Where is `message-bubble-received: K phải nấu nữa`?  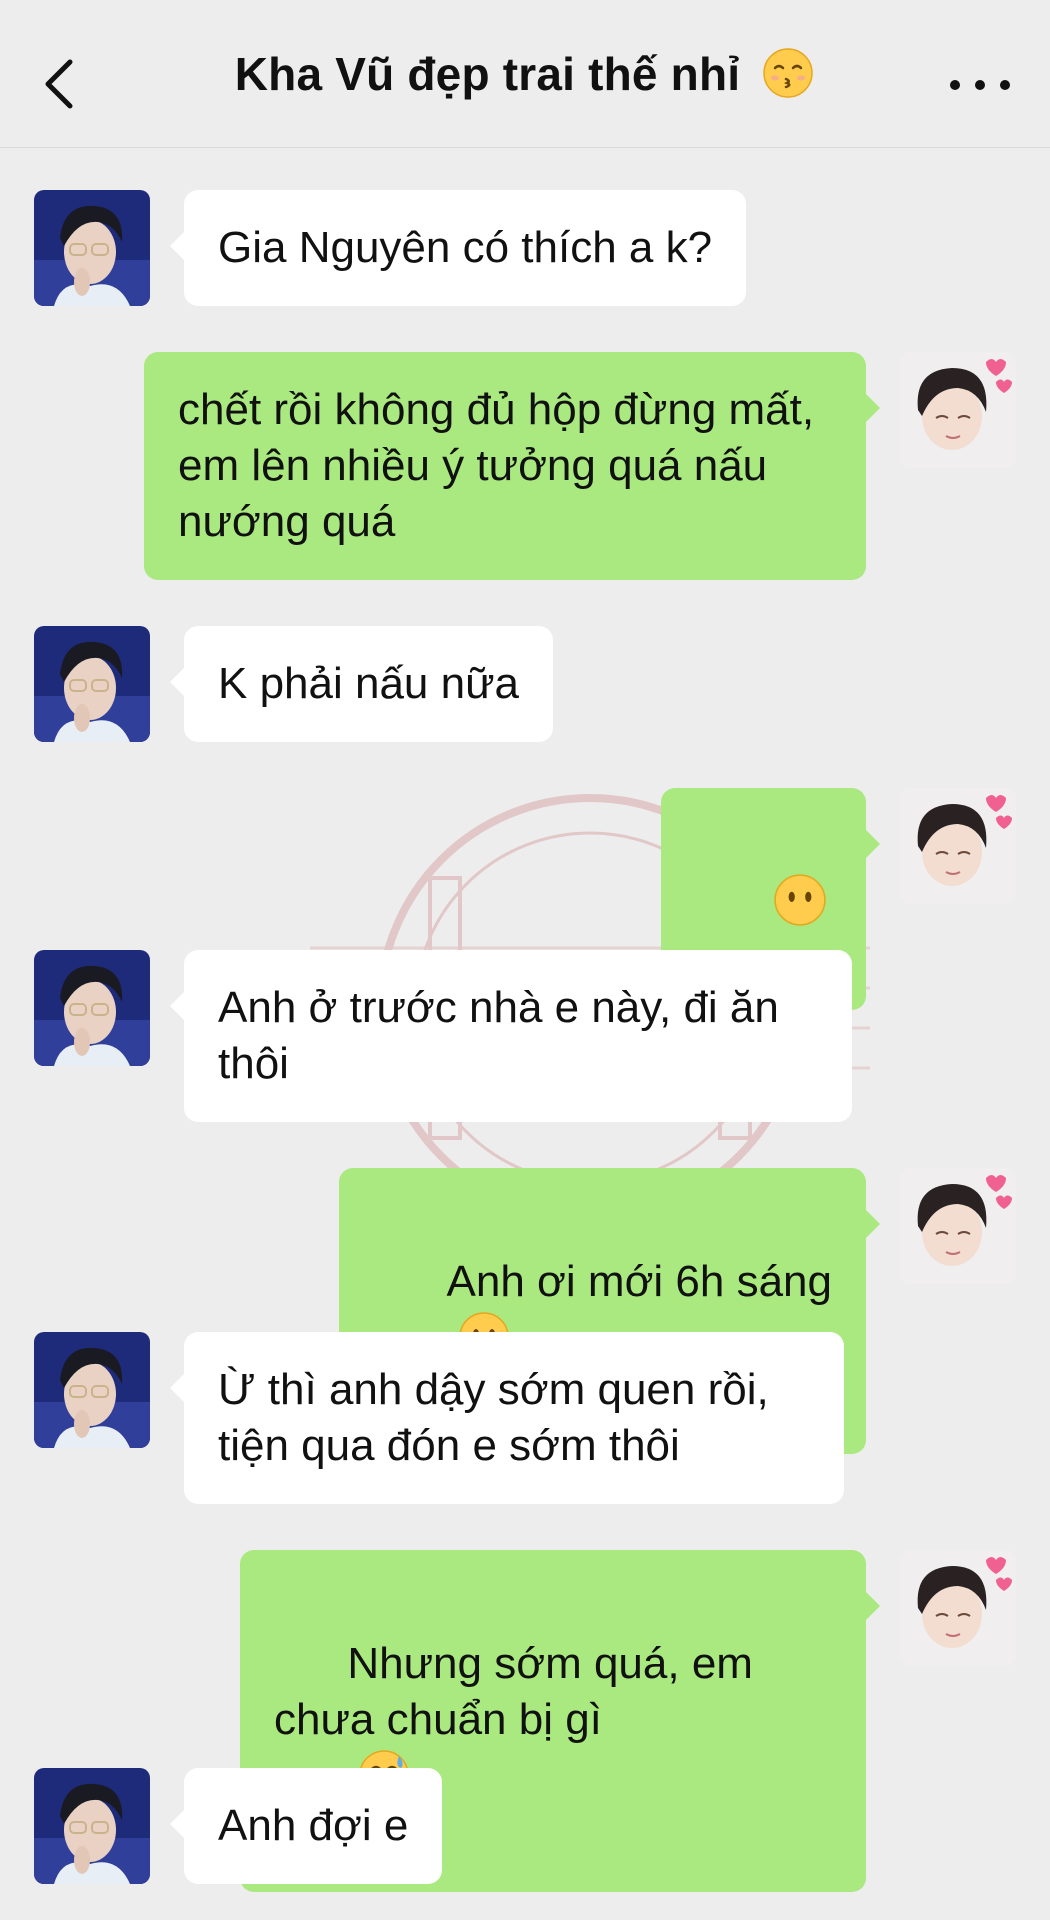
message-bubble-received: K phải nấu nữa is located at coordinates (361, 684).